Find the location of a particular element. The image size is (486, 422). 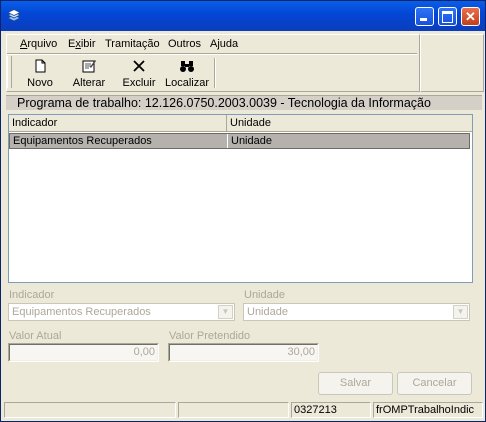

menu-tramitacao: Tramitação is located at coordinates (132, 44).